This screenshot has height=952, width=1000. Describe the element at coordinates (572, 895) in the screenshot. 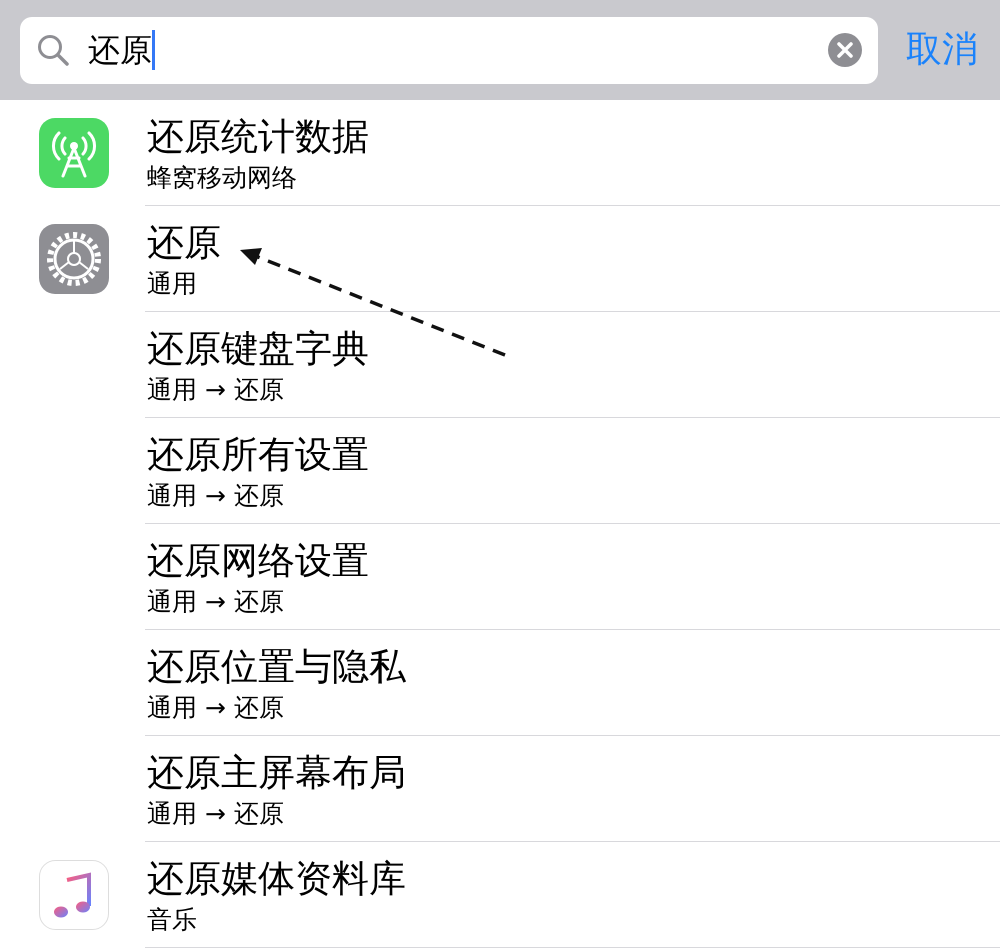

I see `result-row: 还原媒体资料库 音乐` at that location.